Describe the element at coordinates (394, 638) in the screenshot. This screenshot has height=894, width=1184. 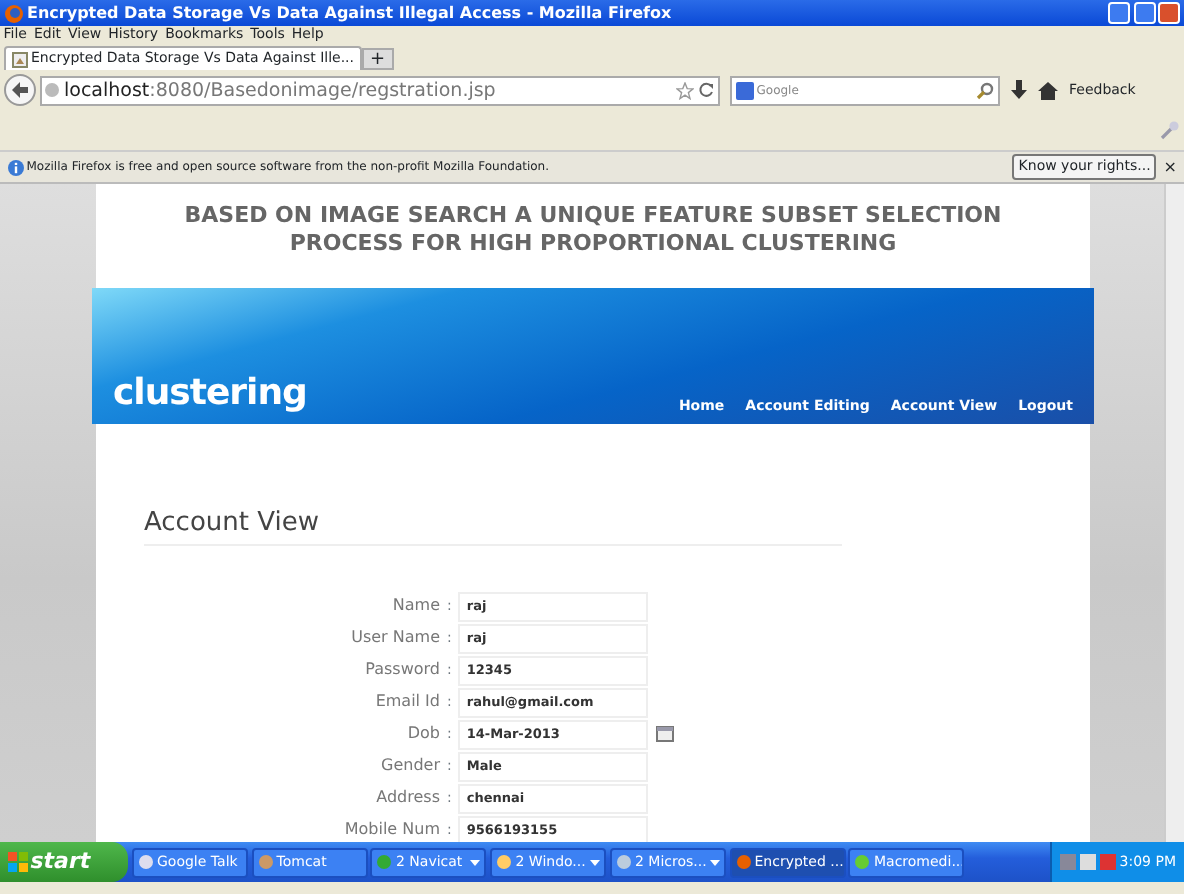
I see `field-label: User Name` at that location.